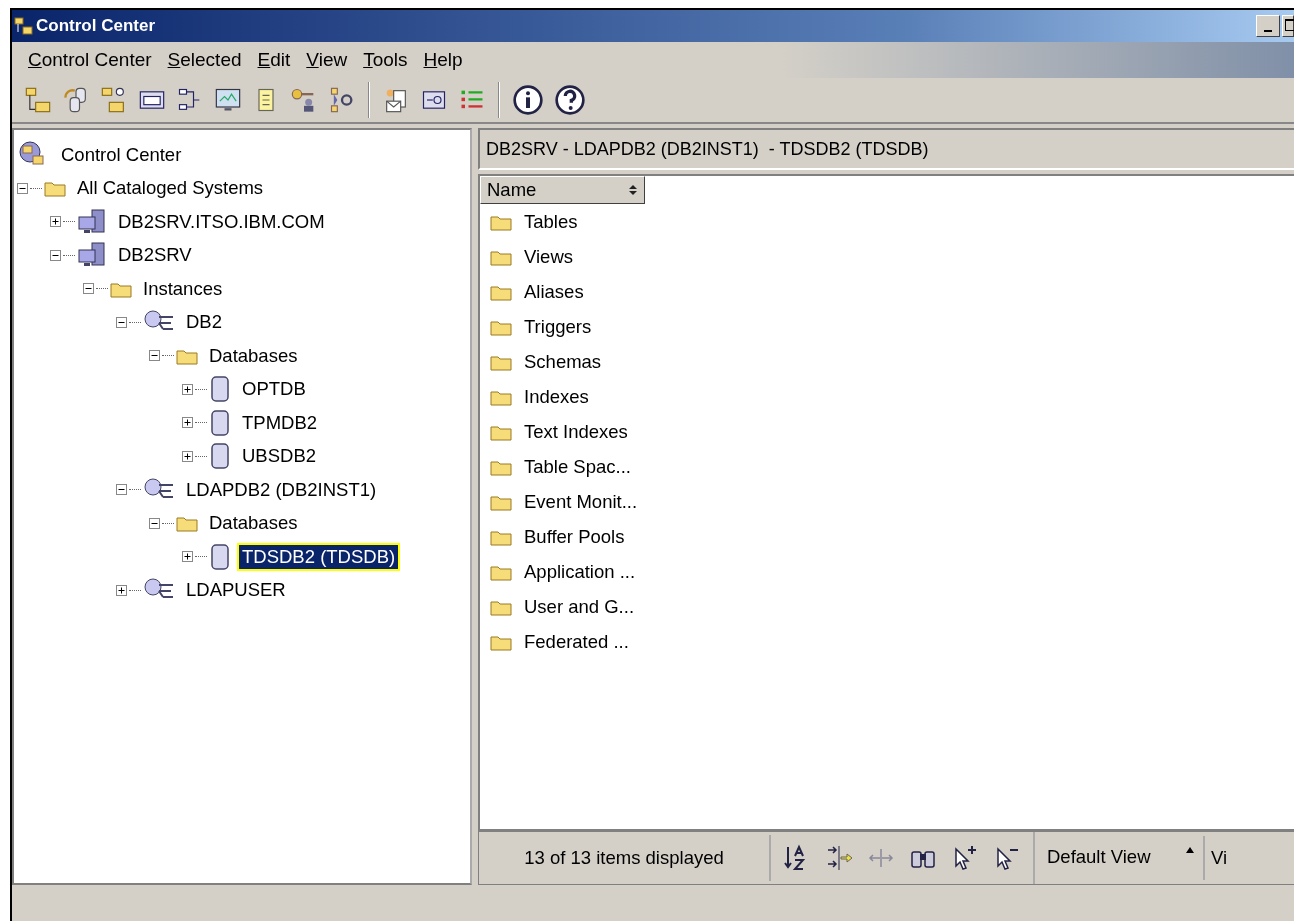 Image resolution: width=1294 pixels, height=923 pixels. What do you see at coordinates (385, 60) in the screenshot?
I see `menu-item: Tools` at bounding box center [385, 60].